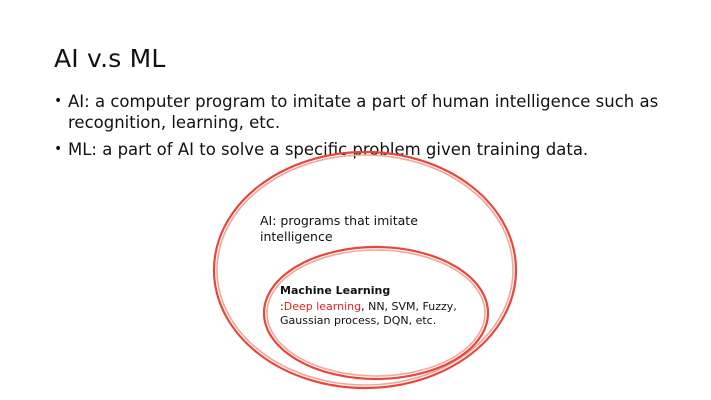  Describe the element at coordinates (335, 290) in the screenshot. I see `ml-title: Machine Learning` at that location.